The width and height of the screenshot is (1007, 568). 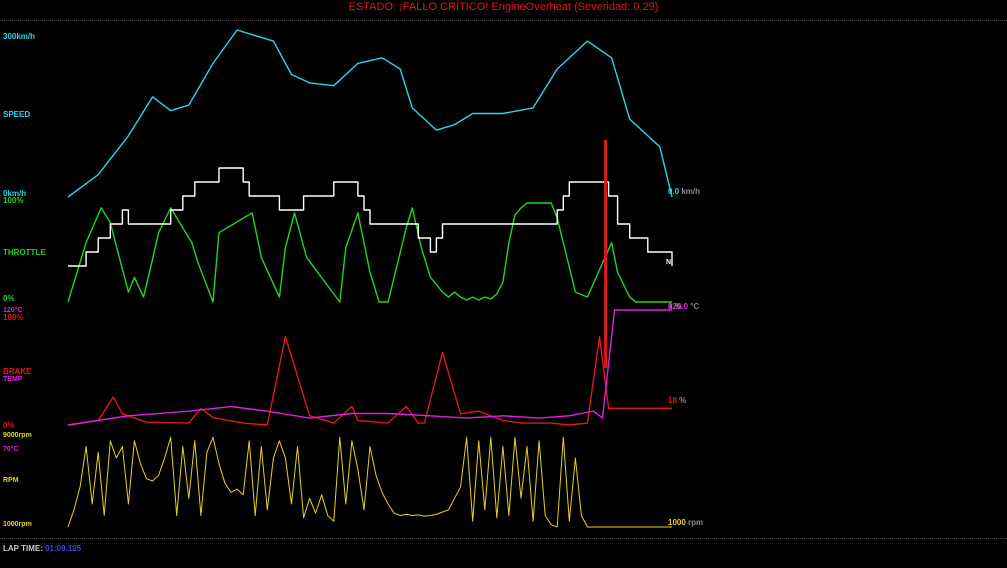 What do you see at coordinates (17, 114) in the screenshot?
I see `speed-axis-label: SPEED` at bounding box center [17, 114].